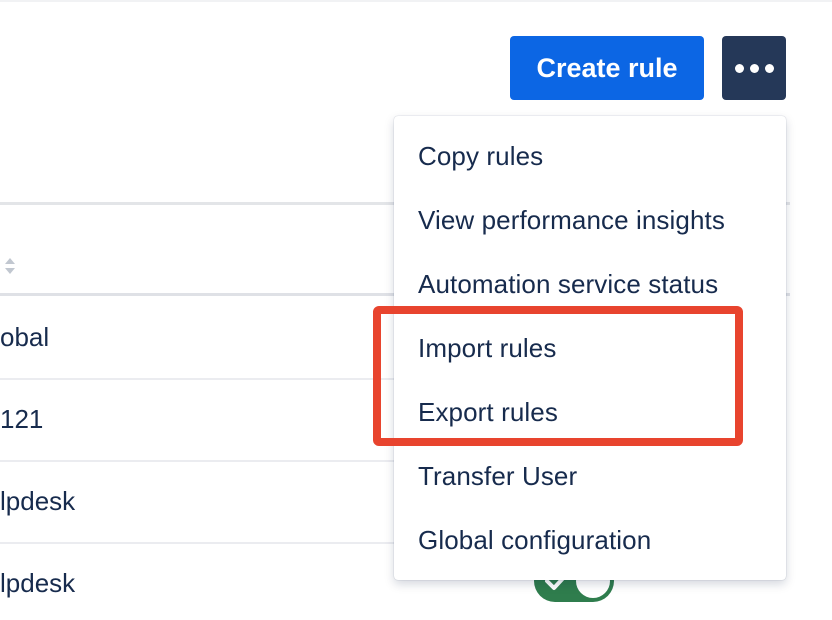 The width and height of the screenshot is (832, 620). I want to click on create-rule-button: Create rule, so click(607, 68).